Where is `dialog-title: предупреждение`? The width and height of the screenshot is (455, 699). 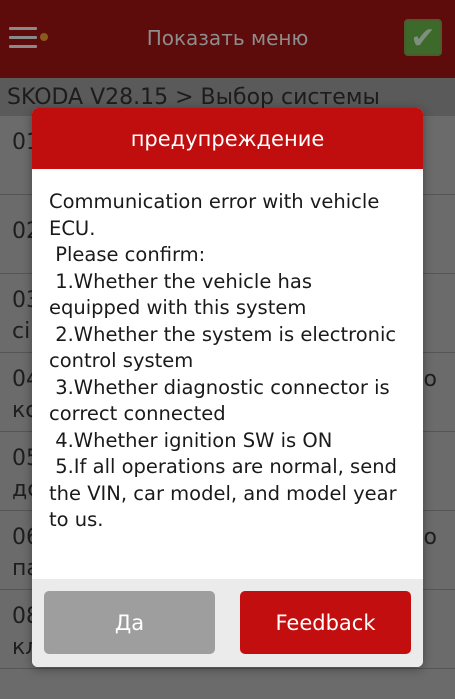
dialog-title: предупреждение is located at coordinates (227, 138).